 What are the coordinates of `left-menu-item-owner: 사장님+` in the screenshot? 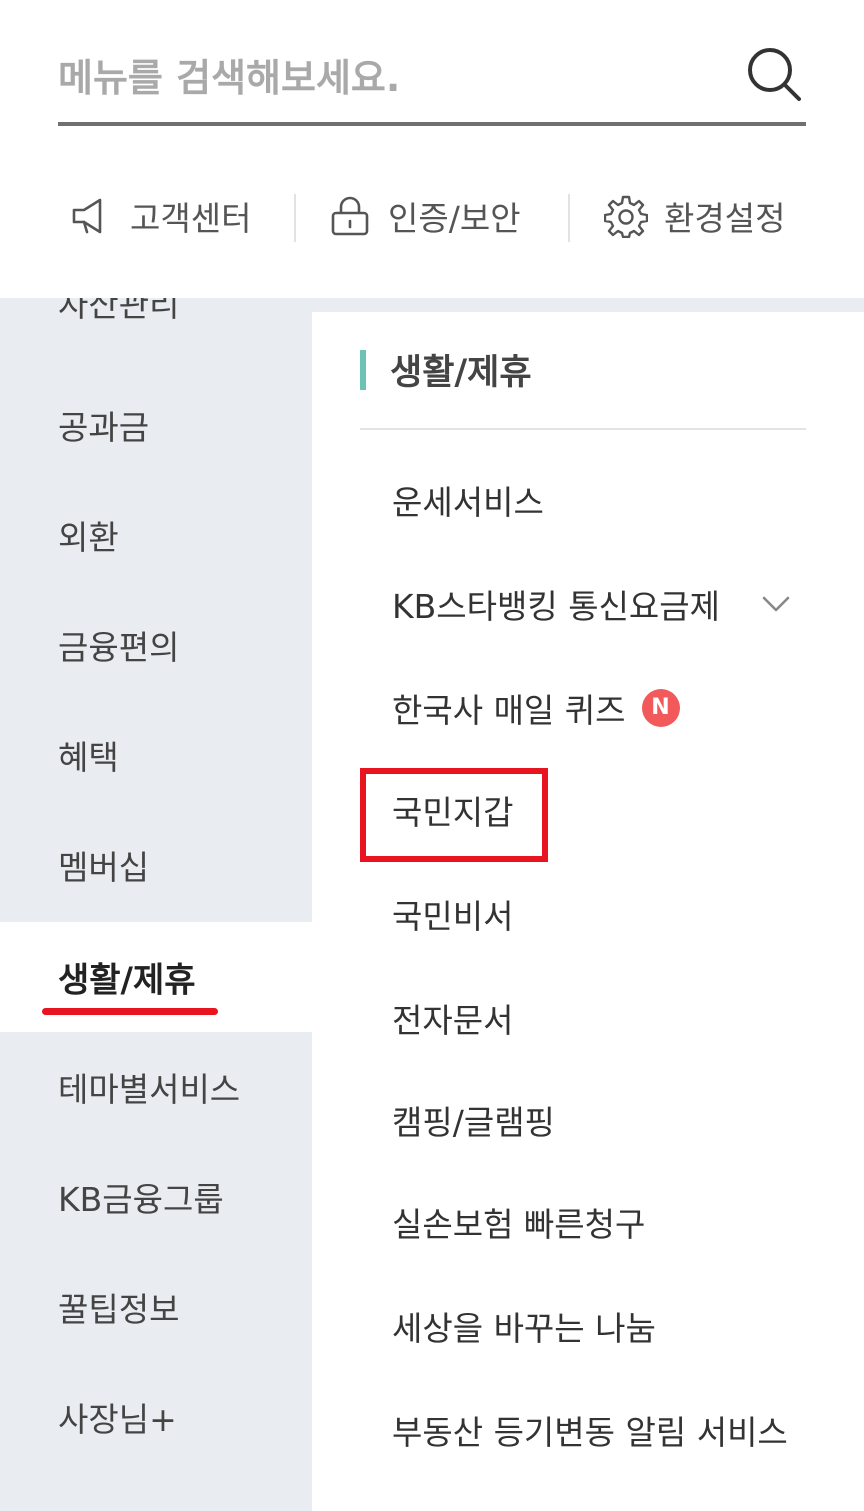 It's located at (156, 1417).